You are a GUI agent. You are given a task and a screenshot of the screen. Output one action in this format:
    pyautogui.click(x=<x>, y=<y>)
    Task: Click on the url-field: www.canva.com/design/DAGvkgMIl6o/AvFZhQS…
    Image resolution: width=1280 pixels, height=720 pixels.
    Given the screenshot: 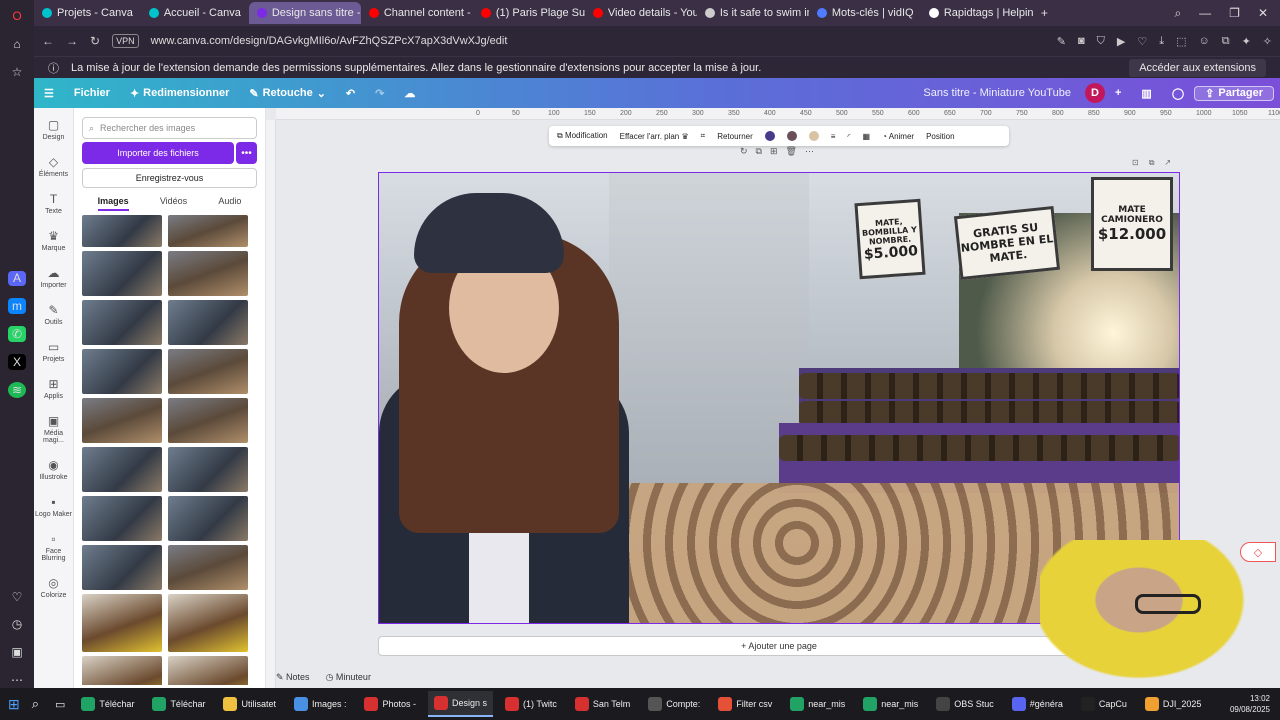 What is the action you would take?
    pyautogui.click(x=329, y=41)
    